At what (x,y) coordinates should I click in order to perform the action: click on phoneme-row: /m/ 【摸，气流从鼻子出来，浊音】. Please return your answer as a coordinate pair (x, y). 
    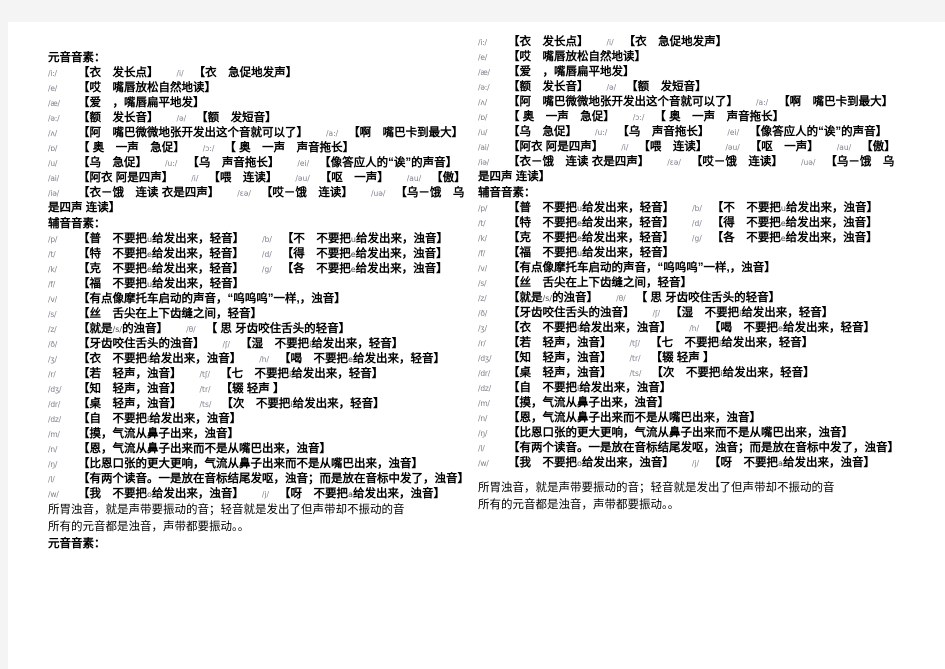
    Looking at the image, I should click on (708, 403).